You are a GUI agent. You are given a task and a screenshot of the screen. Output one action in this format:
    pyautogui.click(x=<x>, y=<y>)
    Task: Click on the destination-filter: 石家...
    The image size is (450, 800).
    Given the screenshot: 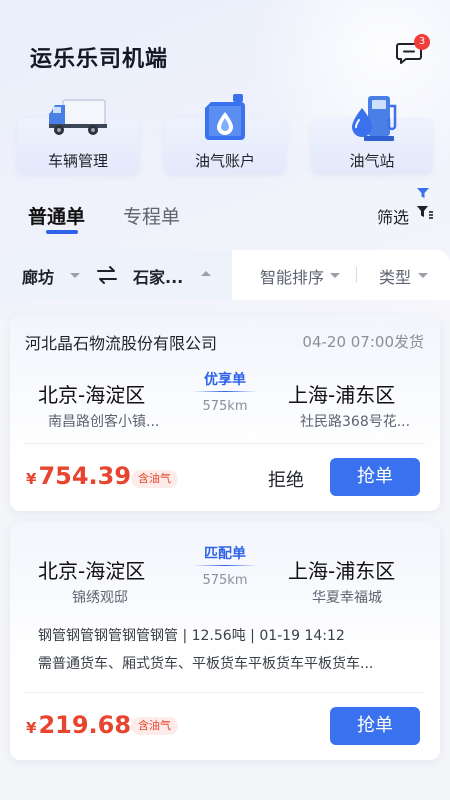 What is the action you would take?
    pyautogui.click(x=158, y=276)
    